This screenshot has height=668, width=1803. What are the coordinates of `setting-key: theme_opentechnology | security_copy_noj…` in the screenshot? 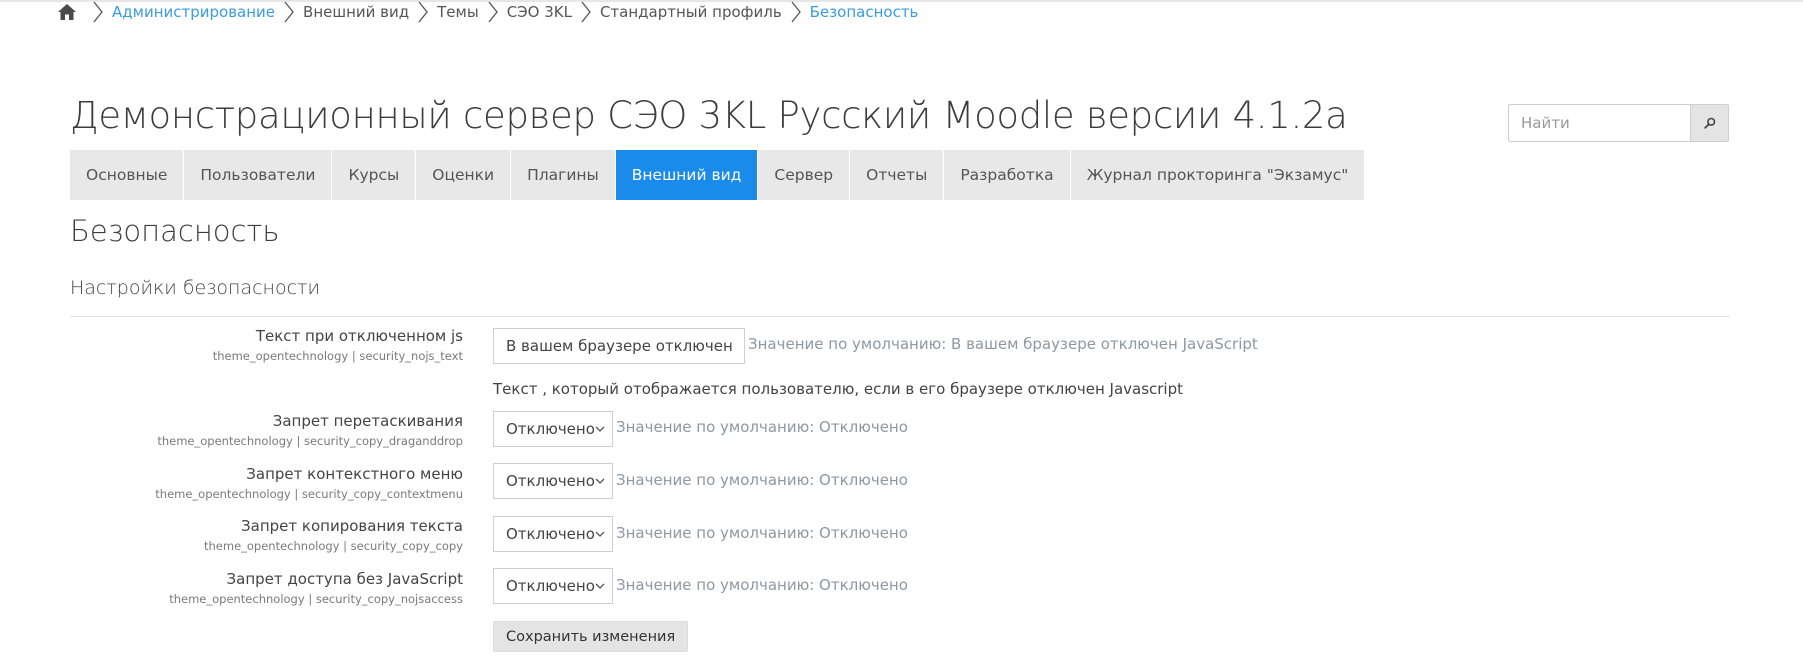 It's located at (316, 599).